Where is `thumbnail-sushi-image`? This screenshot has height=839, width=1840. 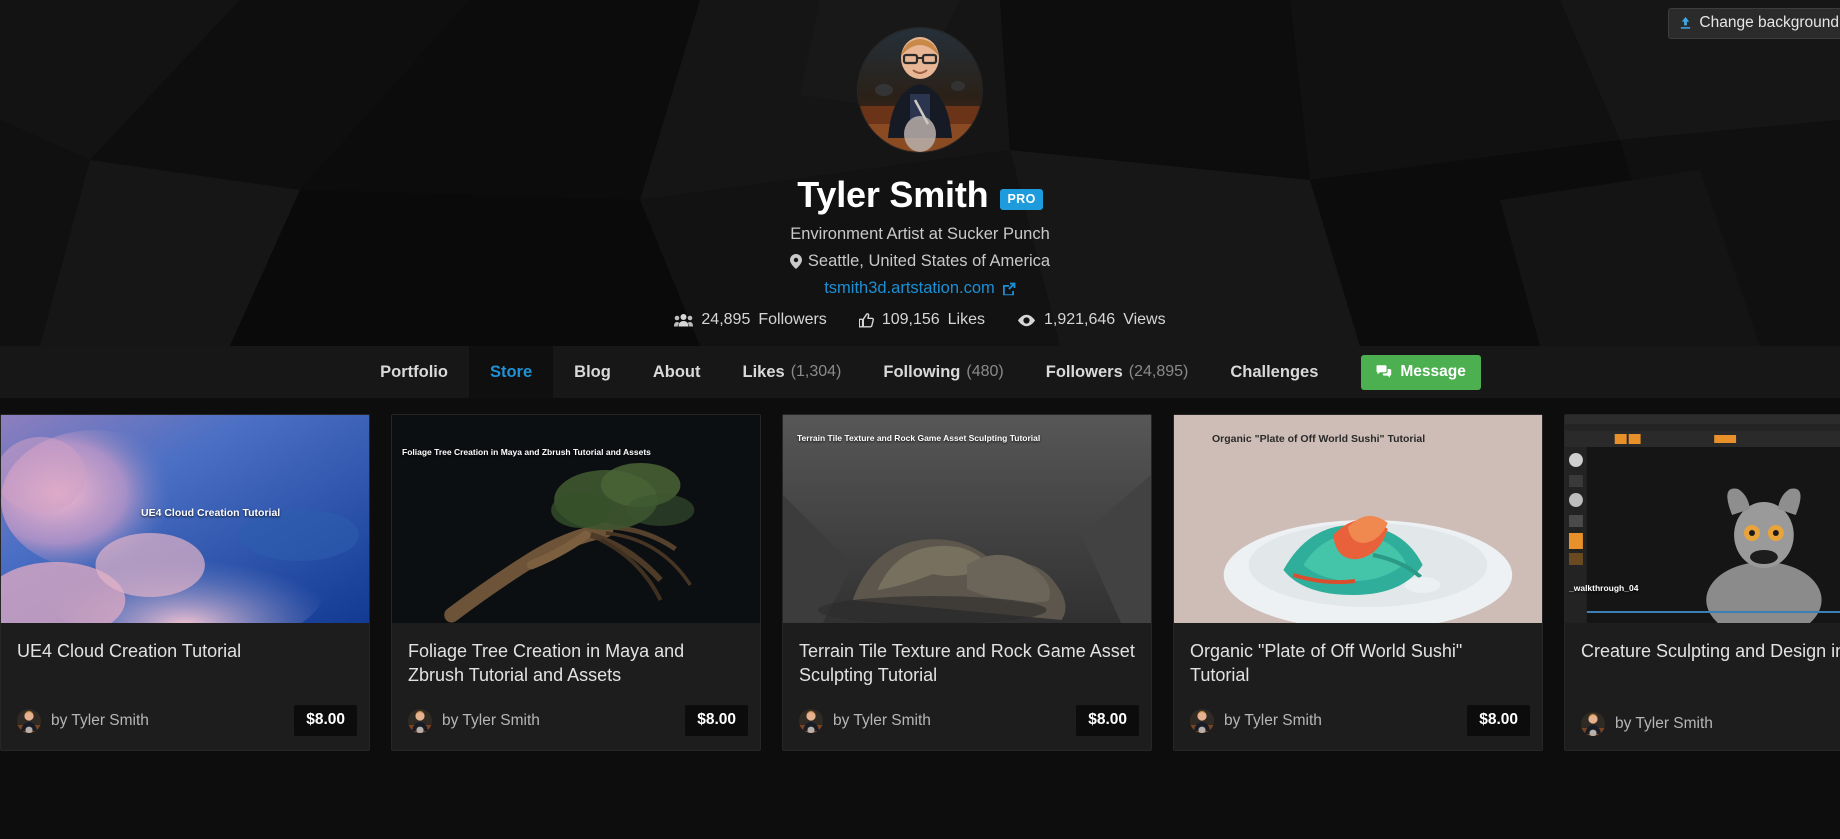 thumbnail-sushi-image is located at coordinates (1358, 519).